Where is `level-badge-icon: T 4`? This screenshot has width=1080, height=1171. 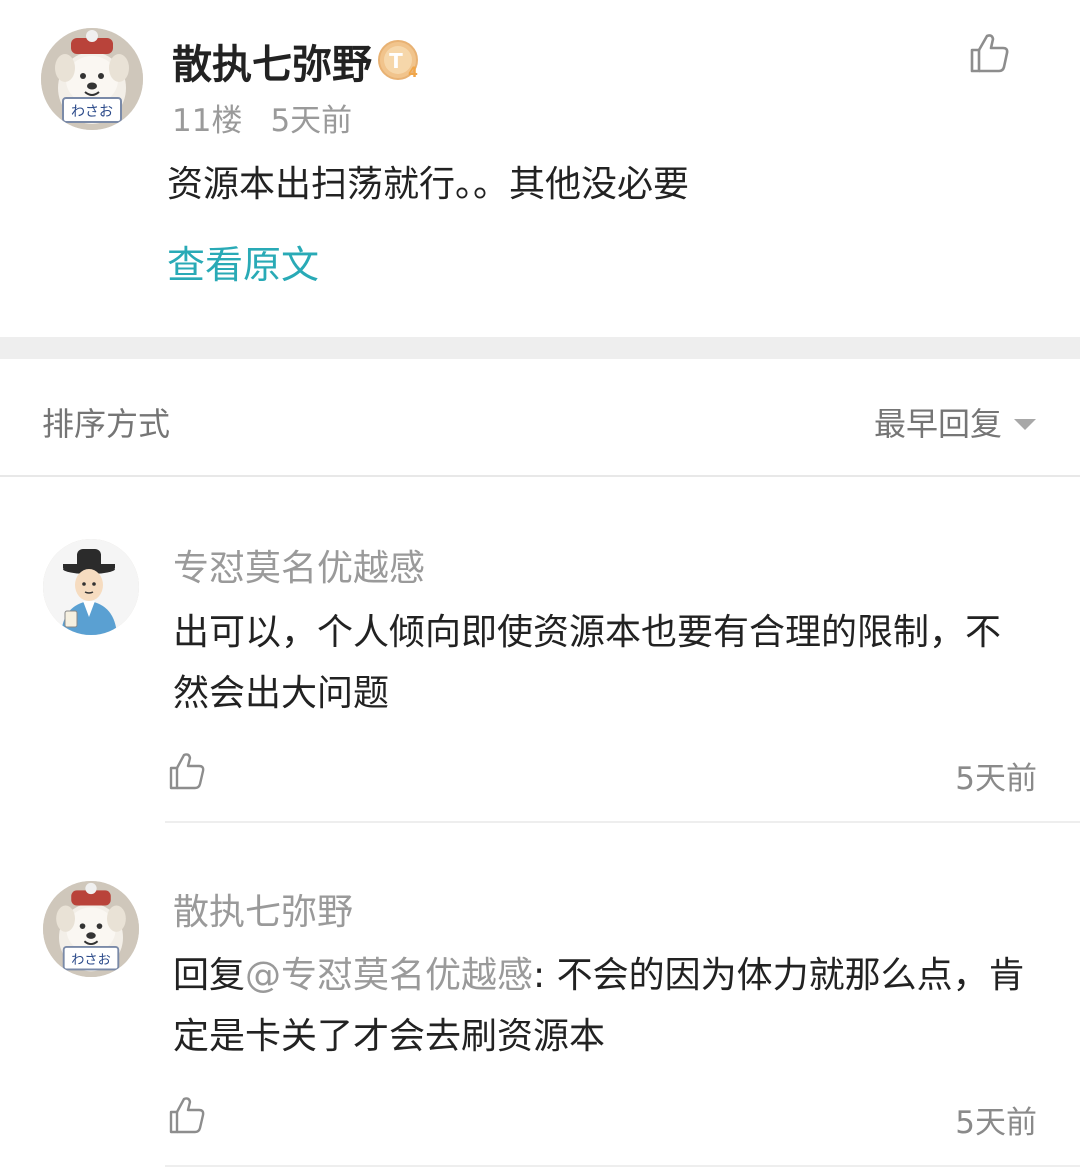 level-badge-icon: T 4 is located at coordinates (399, 60).